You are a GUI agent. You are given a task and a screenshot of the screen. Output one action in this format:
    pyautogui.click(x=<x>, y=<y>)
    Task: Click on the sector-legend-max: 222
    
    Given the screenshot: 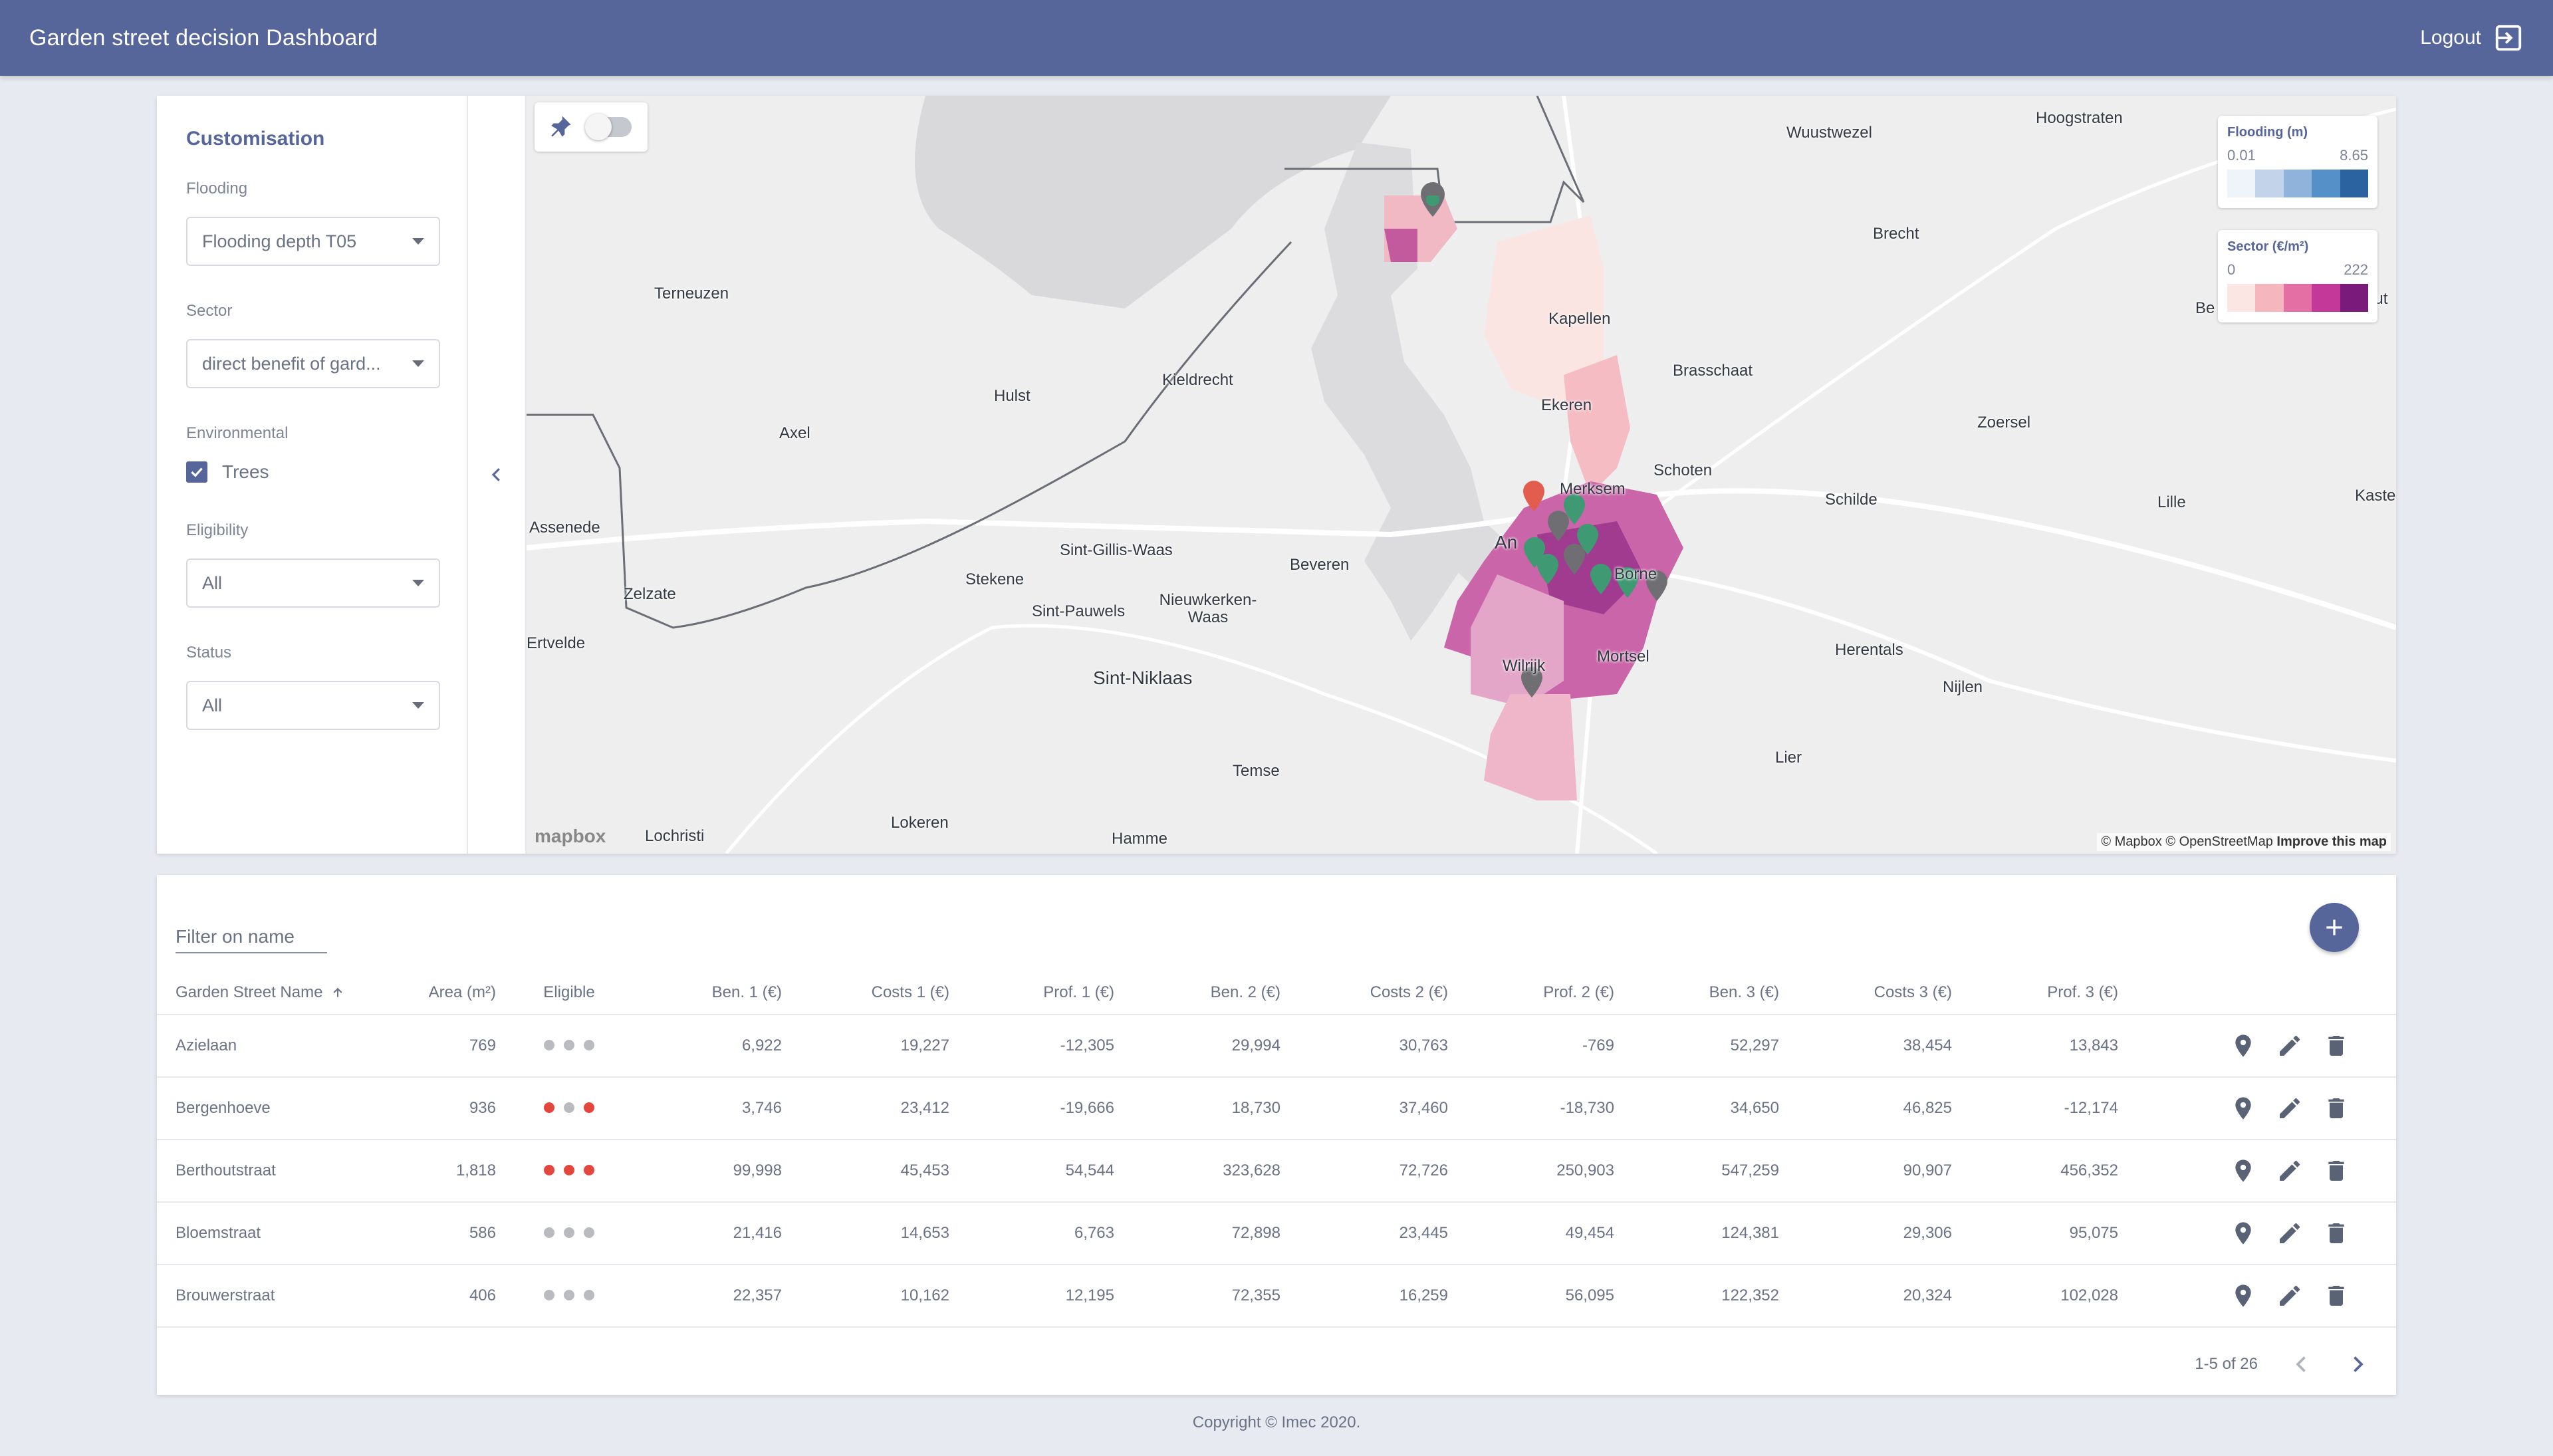 What is the action you would take?
    pyautogui.click(x=2356, y=269)
    